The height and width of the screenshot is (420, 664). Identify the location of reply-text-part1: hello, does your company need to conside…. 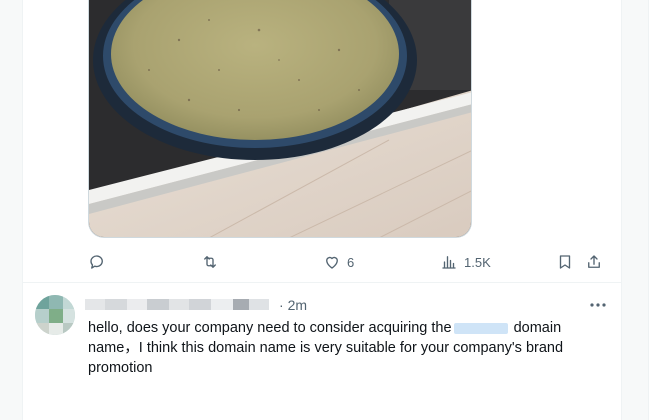
(270, 328).